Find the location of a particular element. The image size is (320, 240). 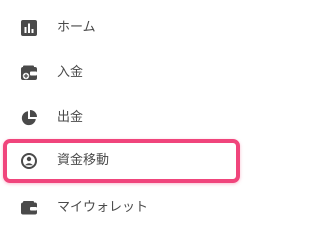

sidebar-item-my-wallet: マイウォレット is located at coordinates (127, 208).